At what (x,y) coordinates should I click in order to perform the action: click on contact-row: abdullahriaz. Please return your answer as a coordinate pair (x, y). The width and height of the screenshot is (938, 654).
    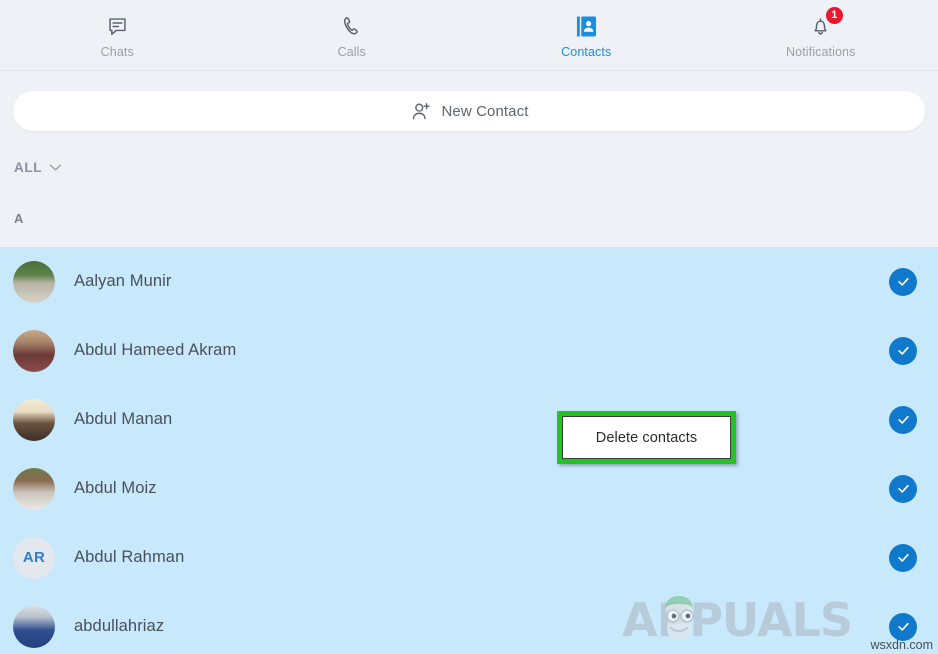
    Looking at the image, I should click on (469, 623).